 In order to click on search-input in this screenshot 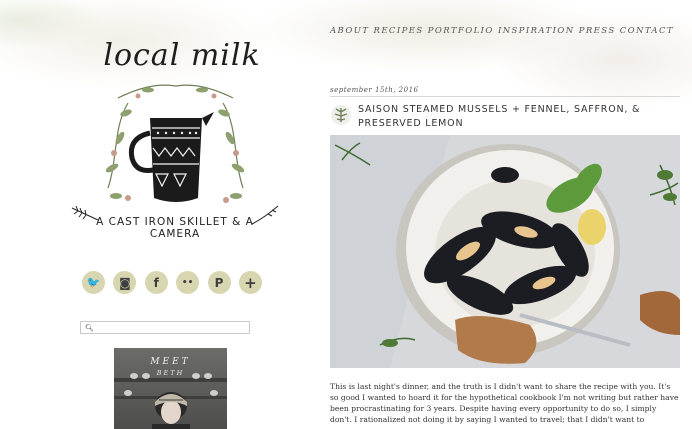, I will do `click(171, 327)`.